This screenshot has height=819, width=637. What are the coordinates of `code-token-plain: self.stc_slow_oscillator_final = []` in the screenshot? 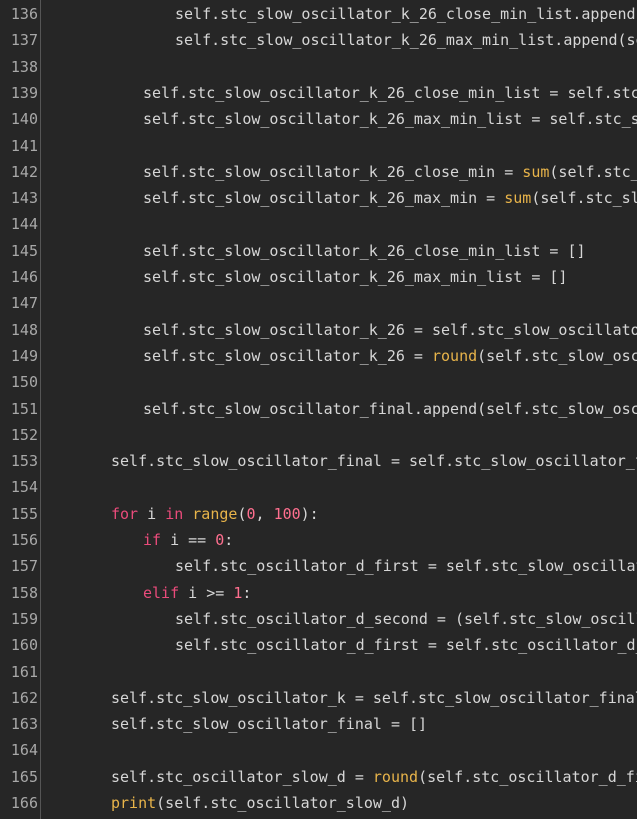 It's located at (269, 724).